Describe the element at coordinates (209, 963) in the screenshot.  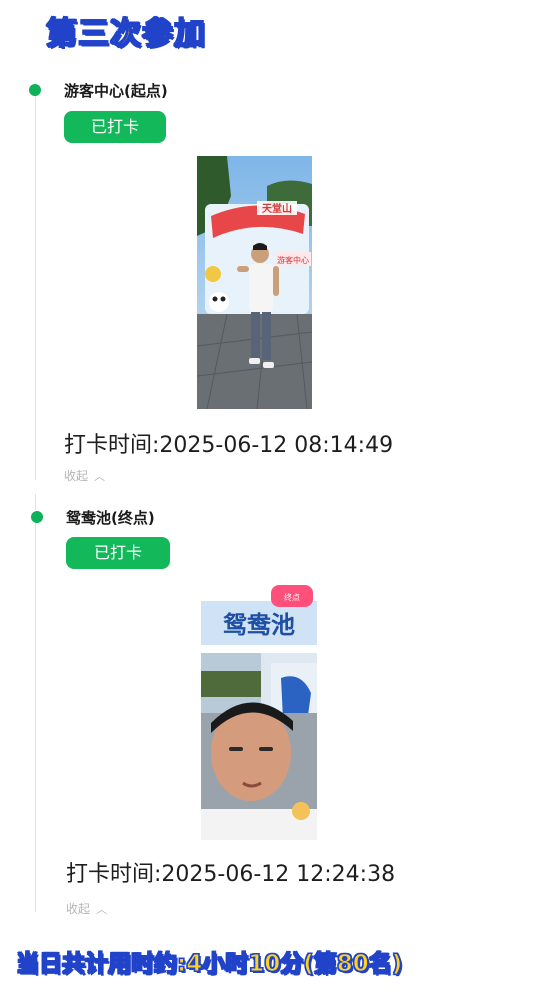
I see `total-time-summary: 当日共计用时约:4小时10分(第80名)` at that location.